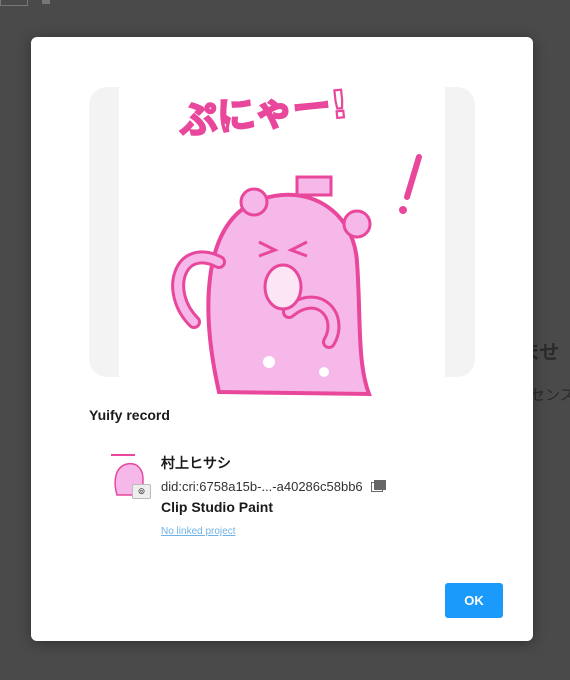  Describe the element at coordinates (129, 415) in the screenshot. I see `section-title: Yuify record` at that location.